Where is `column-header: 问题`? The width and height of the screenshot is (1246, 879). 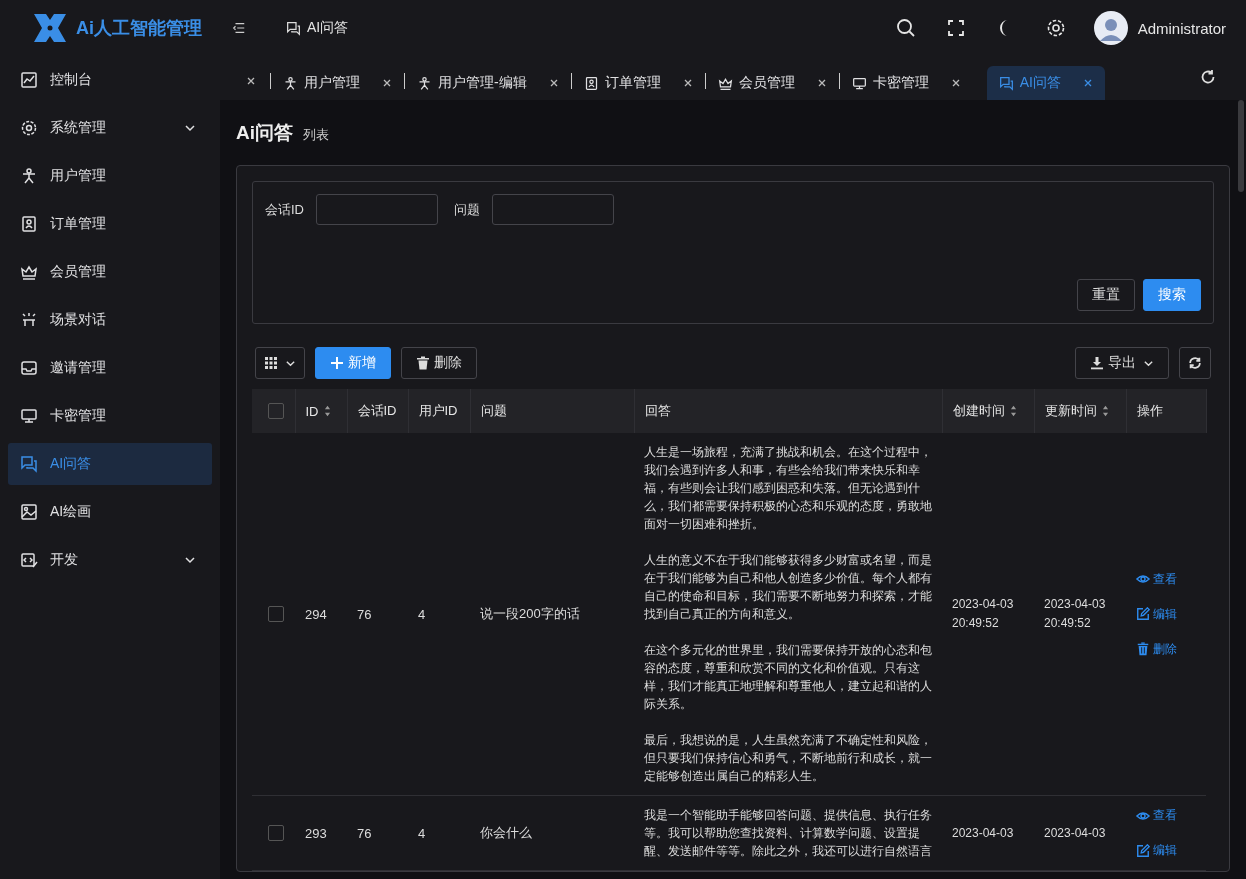 column-header: 问题 is located at coordinates (552, 411).